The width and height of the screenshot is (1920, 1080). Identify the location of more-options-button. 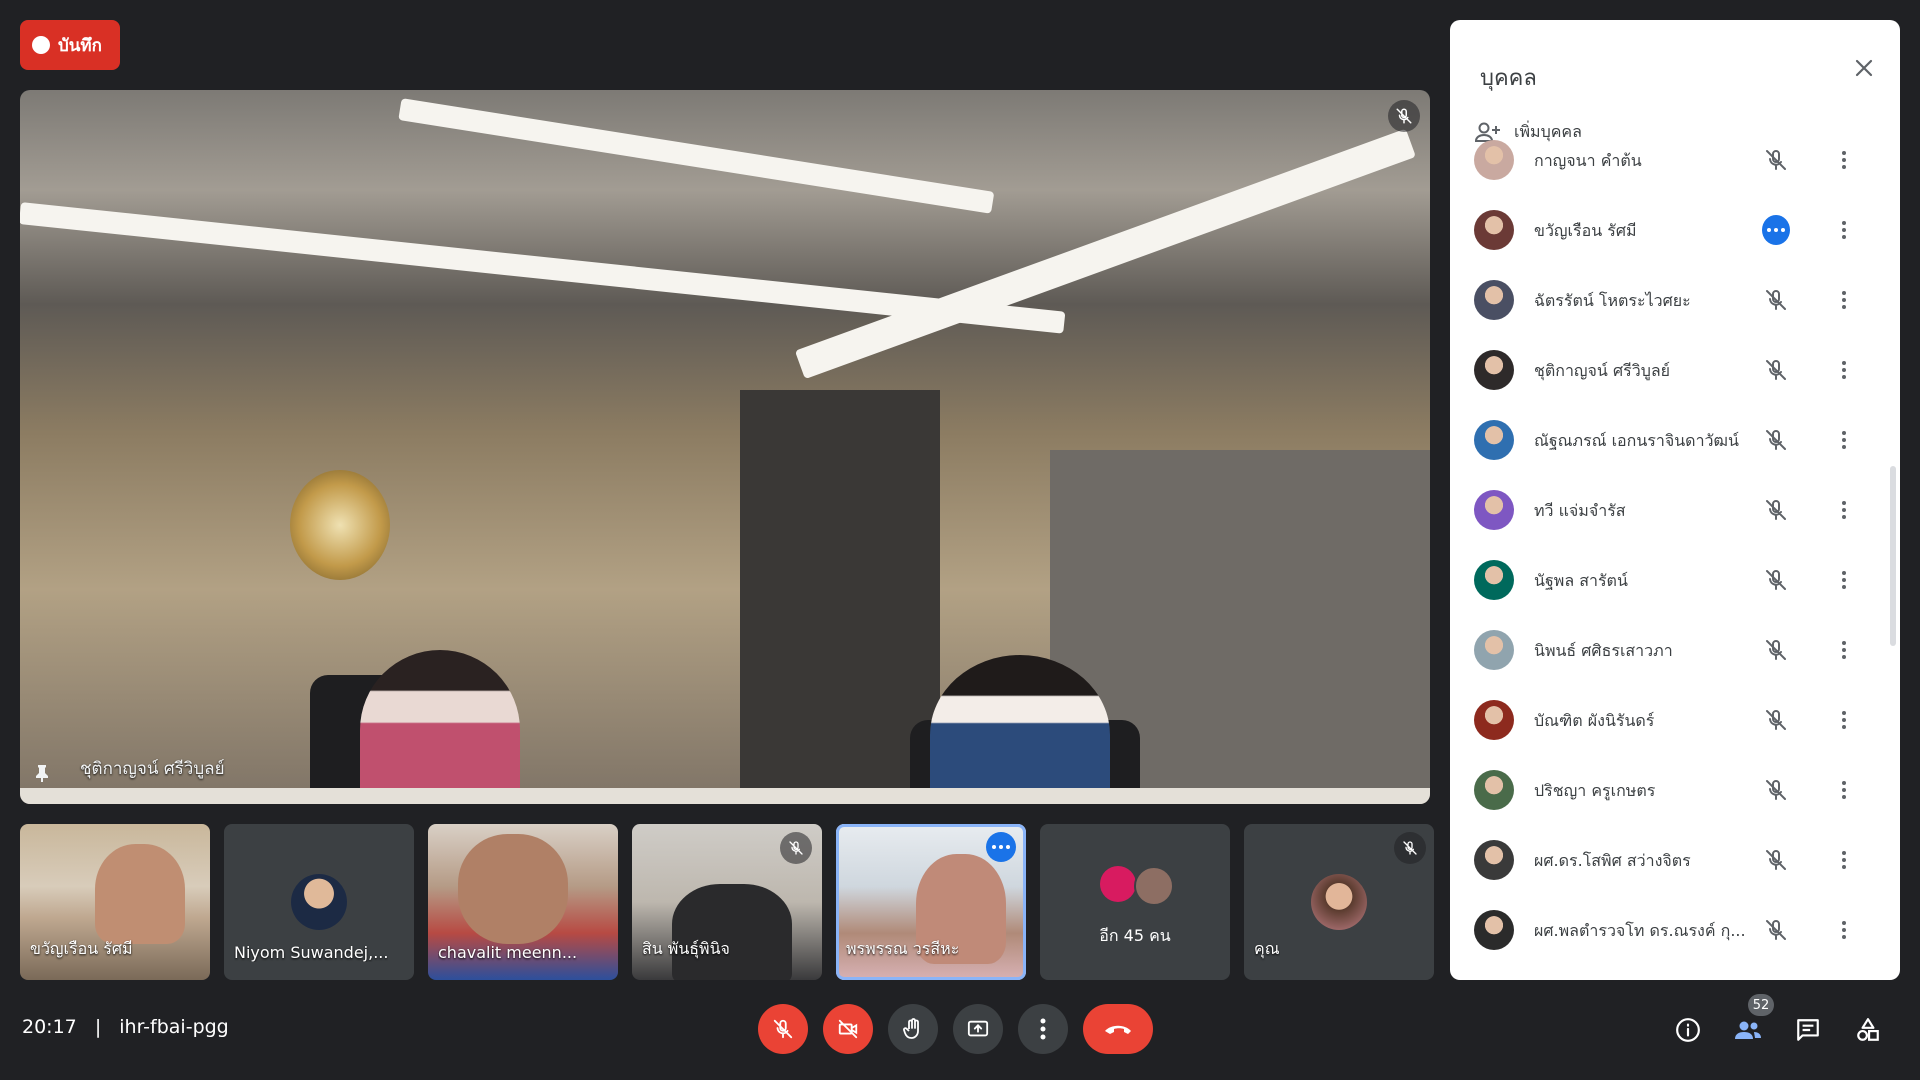
(1043, 1029).